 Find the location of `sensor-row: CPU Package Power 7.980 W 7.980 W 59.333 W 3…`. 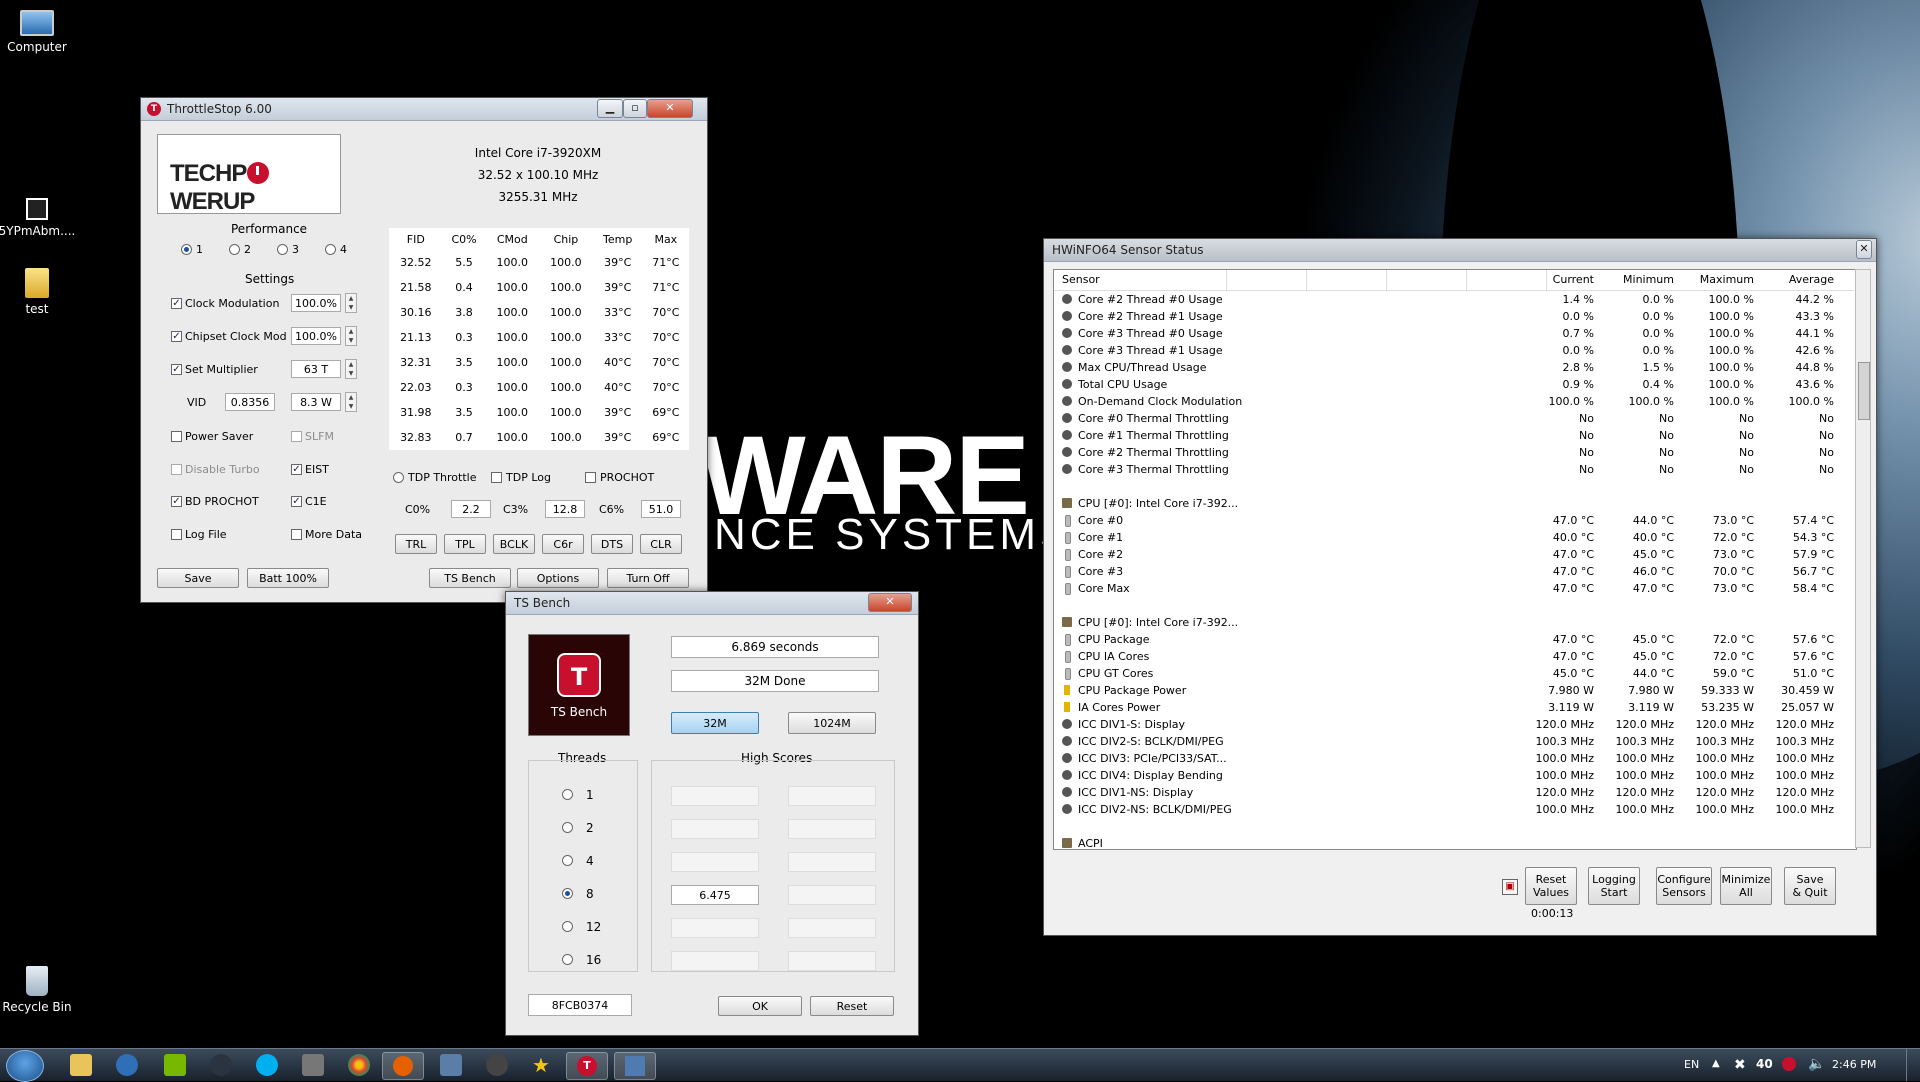

sensor-row: CPU Package Power 7.980 W 7.980 W 59.333 W 3… is located at coordinates (1454, 690).